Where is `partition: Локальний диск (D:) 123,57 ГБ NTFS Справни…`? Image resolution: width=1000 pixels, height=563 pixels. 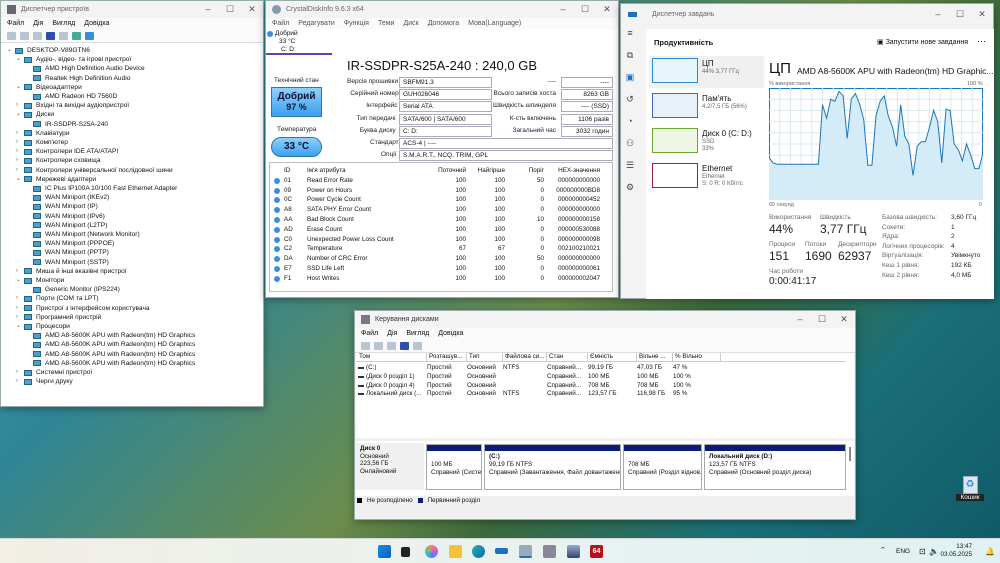
partition: Локальний диск (D:) 123,57 ГБ NTFS Справни… is located at coordinates (775, 467).